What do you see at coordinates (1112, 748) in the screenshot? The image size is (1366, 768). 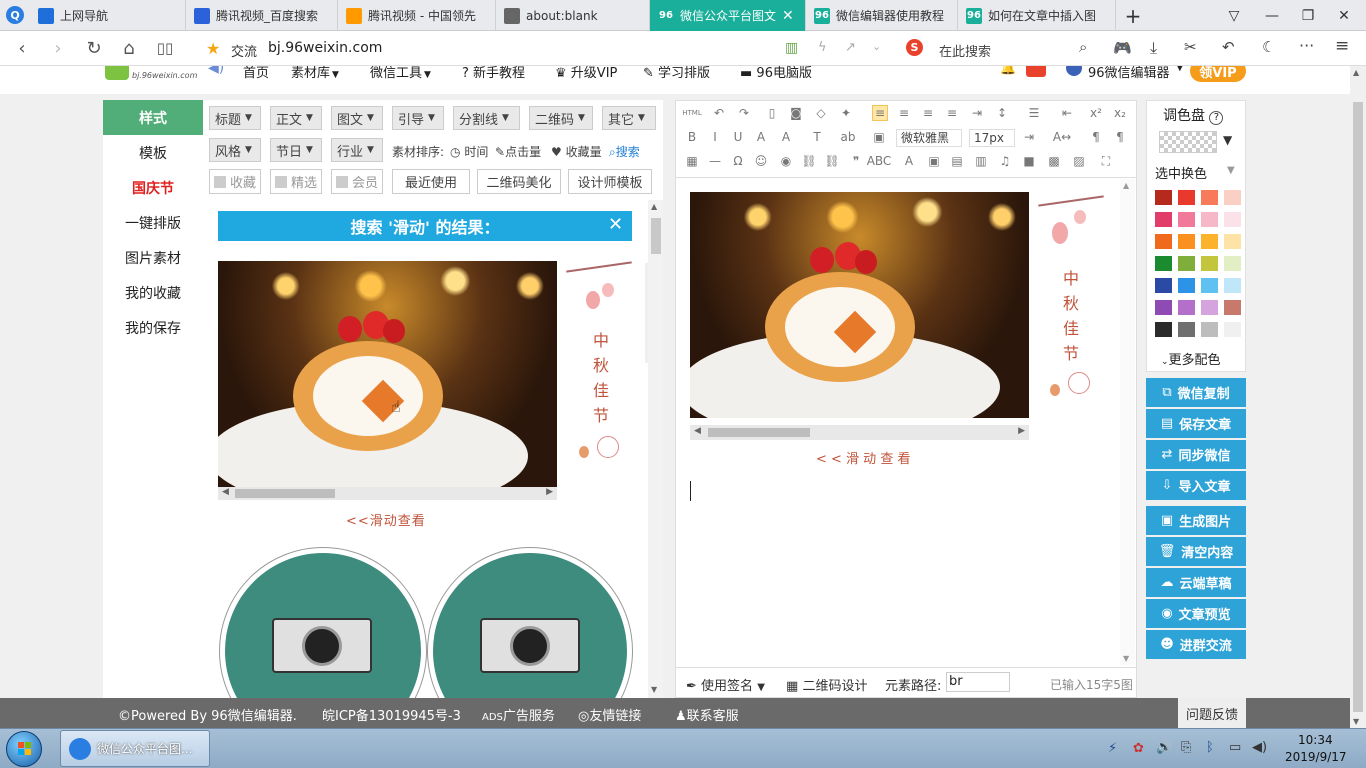 I see `tray-network-icon: ⚡` at bounding box center [1112, 748].